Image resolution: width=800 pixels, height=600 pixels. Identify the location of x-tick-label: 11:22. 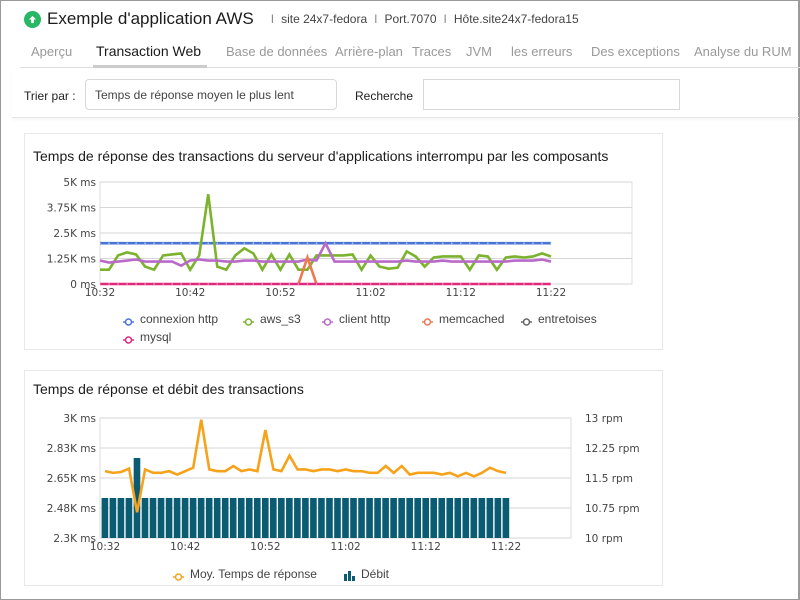
(506, 547).